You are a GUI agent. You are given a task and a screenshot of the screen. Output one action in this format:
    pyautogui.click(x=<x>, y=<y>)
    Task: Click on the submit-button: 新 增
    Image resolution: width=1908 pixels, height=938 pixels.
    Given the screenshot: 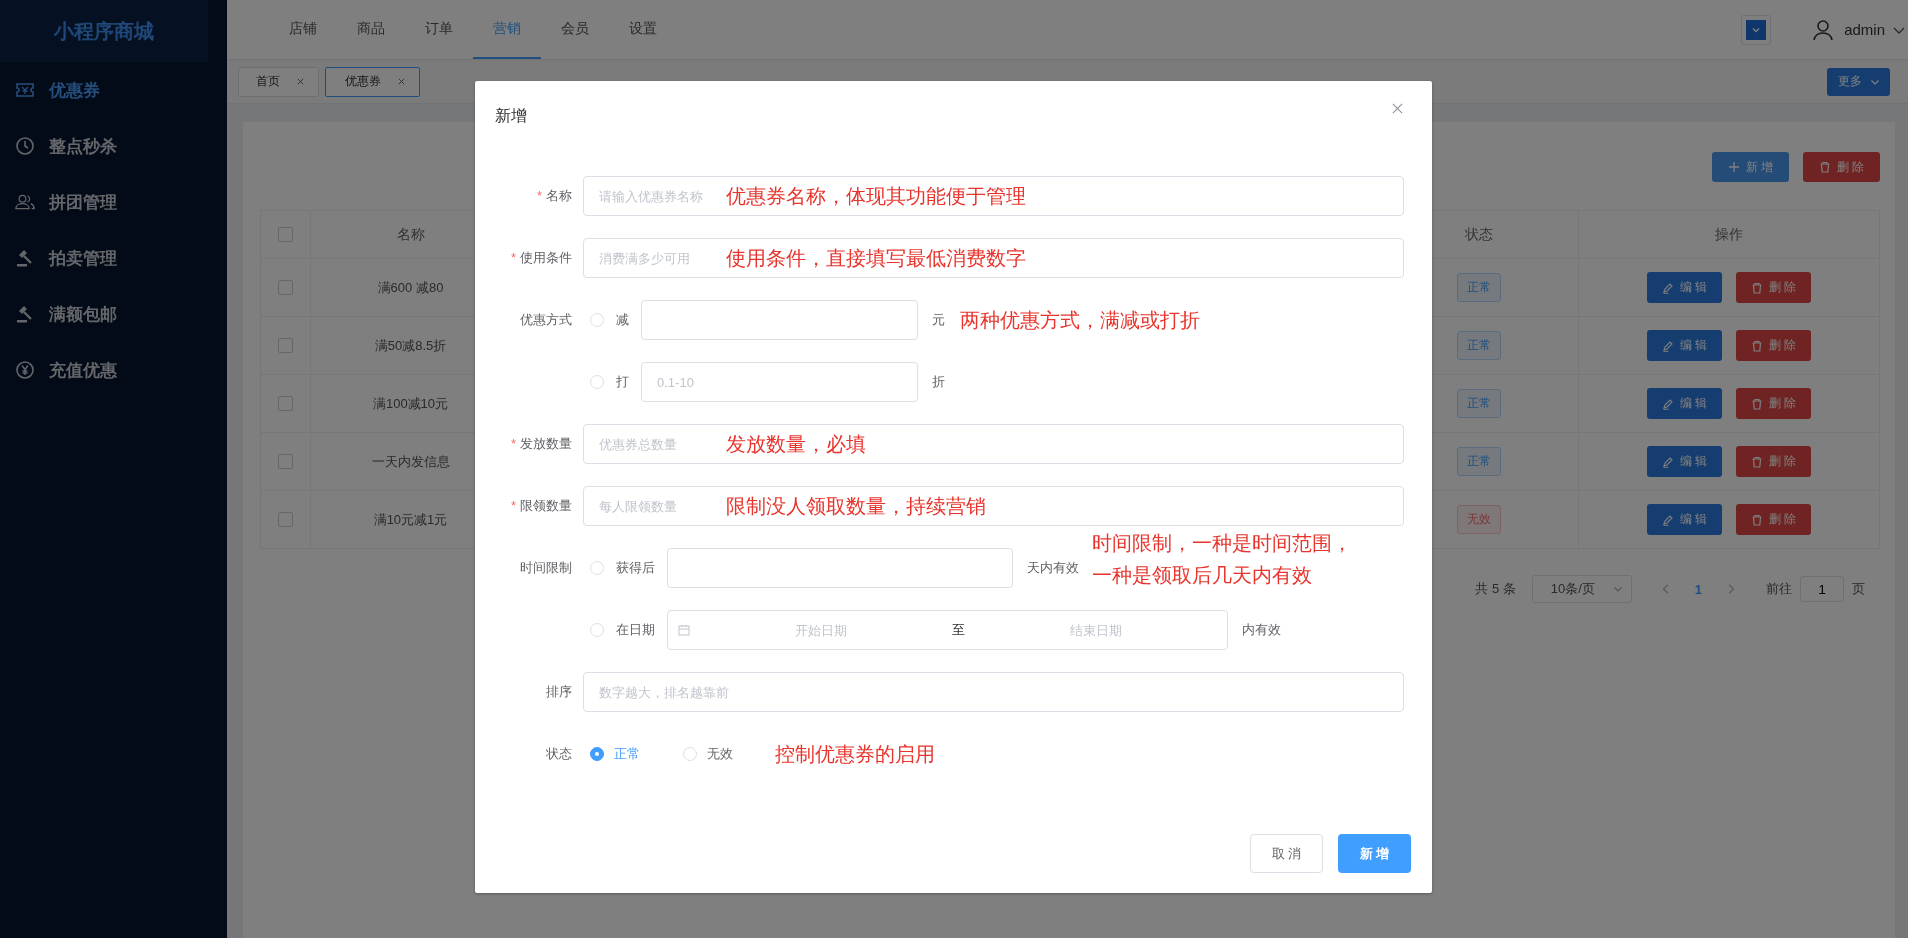 What is the action you would take?
    pyautogui.click(x=1374, y=853)
    